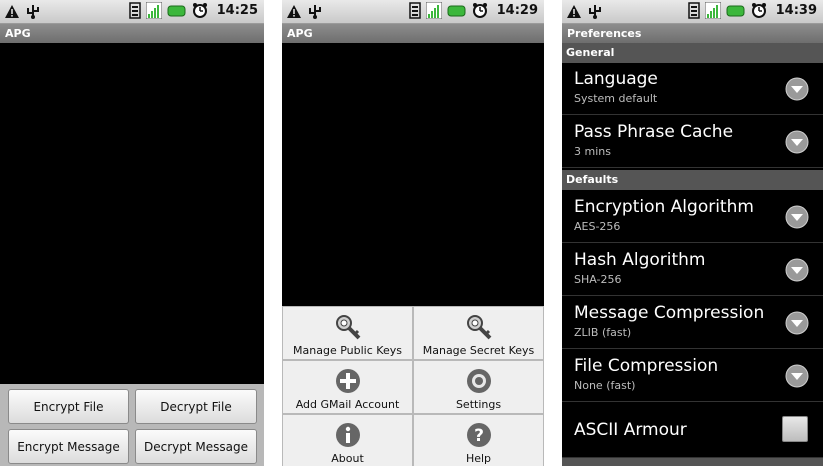 The height and width of the screenshot is (466, 823). Describe the element at coordinates (616, 79) in the screenshot. I see `pref-title: Language` at that location.